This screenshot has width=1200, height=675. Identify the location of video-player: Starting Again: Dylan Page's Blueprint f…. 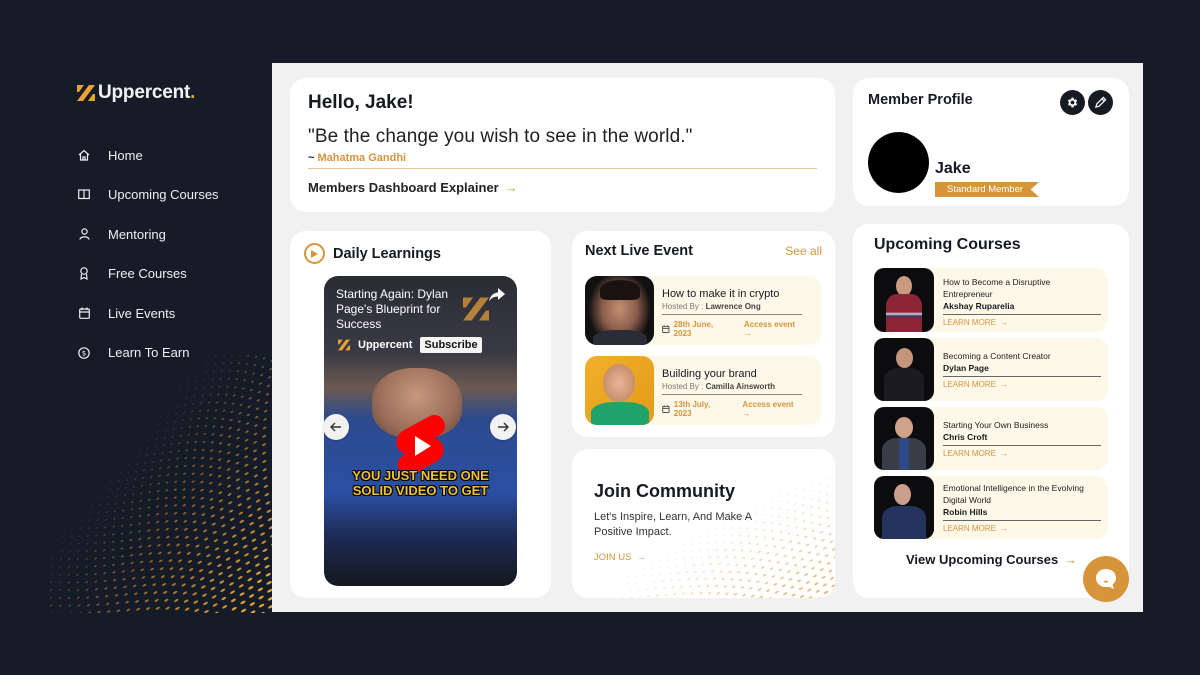
(420, 431).